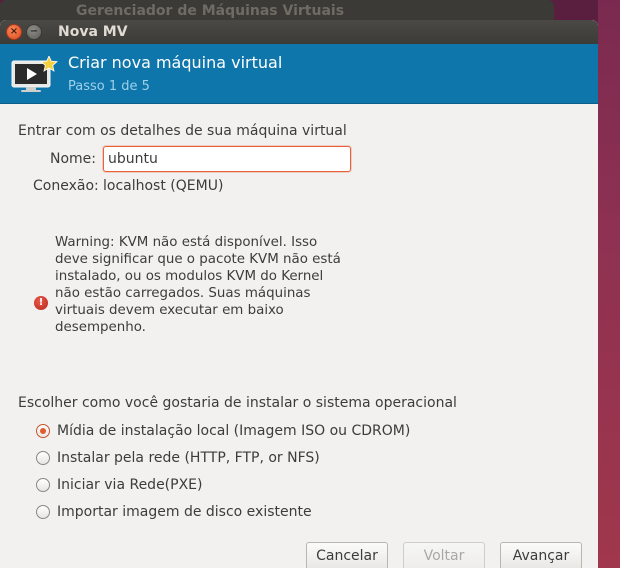  I want to click on install-option-pxe: Iniciar via Rede(PXE), so click(119, 485).